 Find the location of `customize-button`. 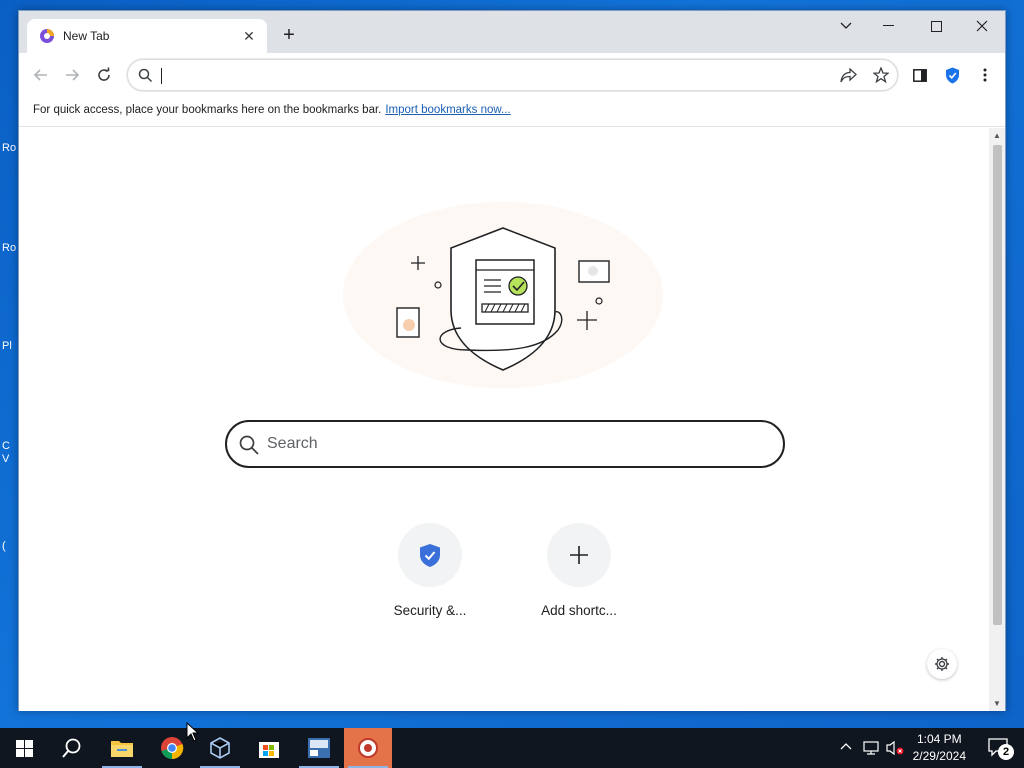

customize-button is located at coordinates (942, 664).